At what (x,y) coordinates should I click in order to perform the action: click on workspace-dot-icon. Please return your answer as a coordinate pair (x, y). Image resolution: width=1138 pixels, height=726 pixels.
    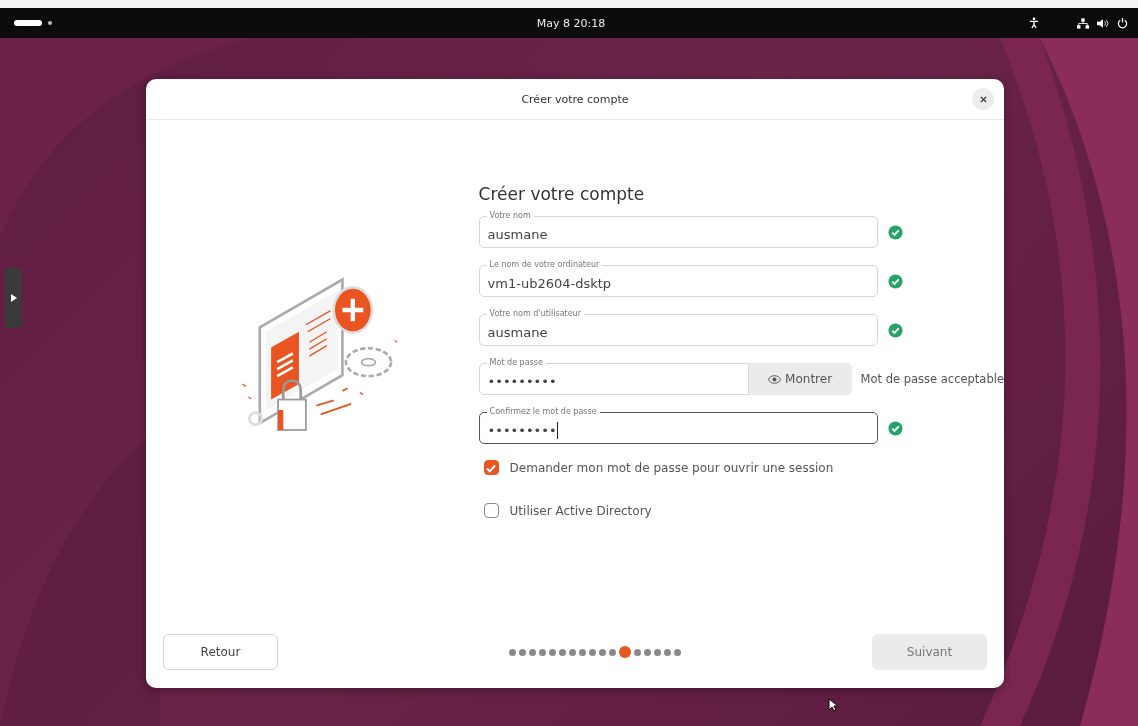
    Looking at the image, I should click on (50, 23).